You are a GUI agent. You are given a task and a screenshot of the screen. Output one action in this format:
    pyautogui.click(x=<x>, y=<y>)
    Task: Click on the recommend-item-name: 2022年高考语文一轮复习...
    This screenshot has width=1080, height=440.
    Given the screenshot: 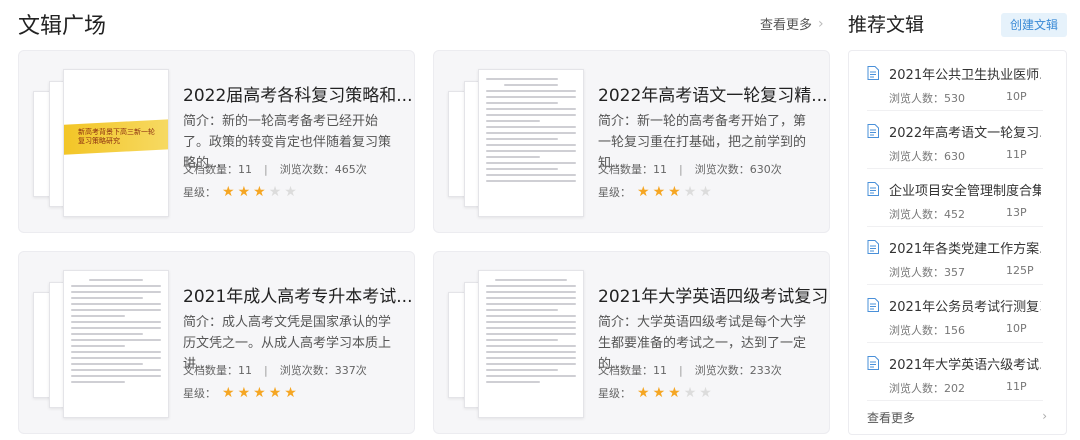 What is the action you would take?
    pyautogui.click(x=965, y=131)
    